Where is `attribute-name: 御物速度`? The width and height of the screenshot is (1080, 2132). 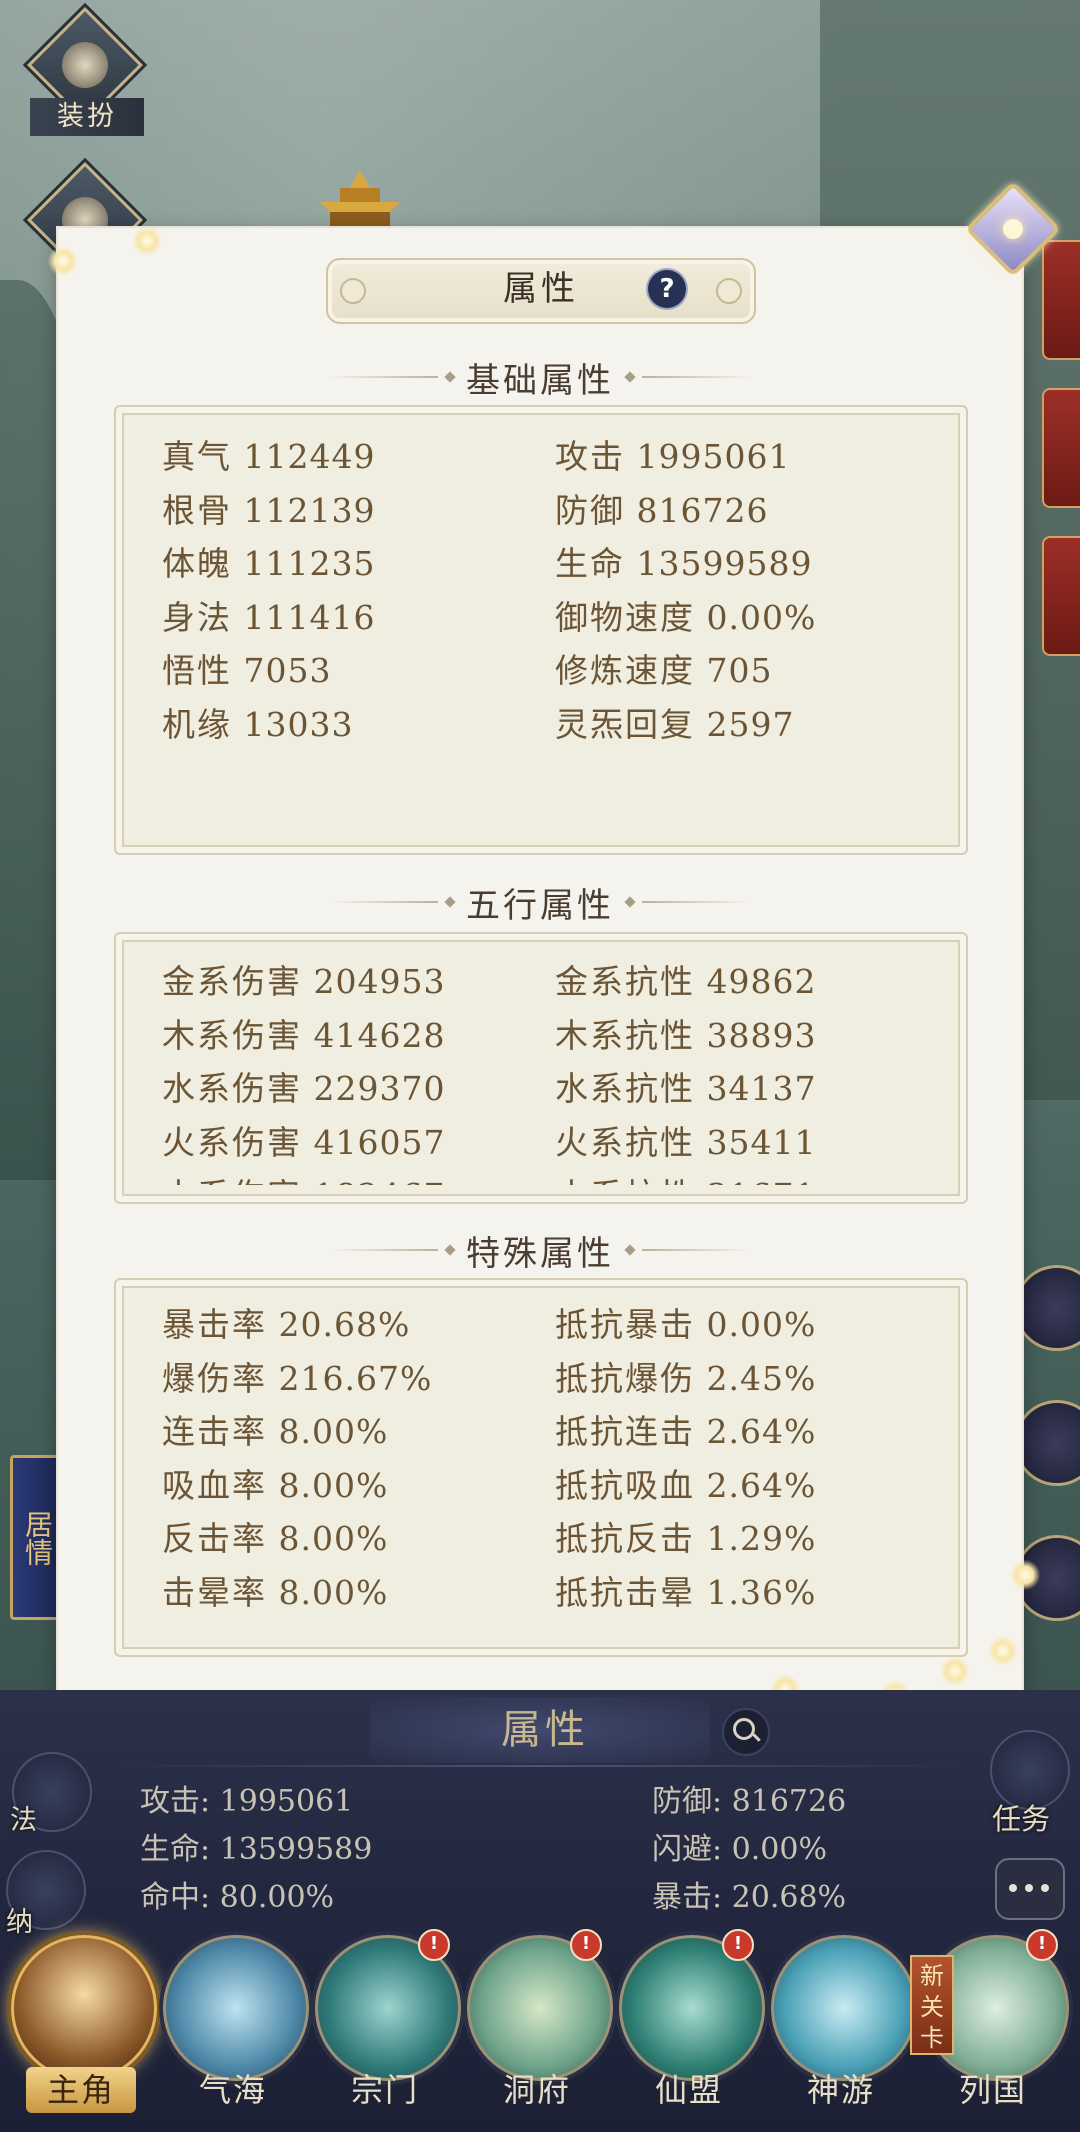
attribute-name: 御物速度 is located at coordinates (625, 617).